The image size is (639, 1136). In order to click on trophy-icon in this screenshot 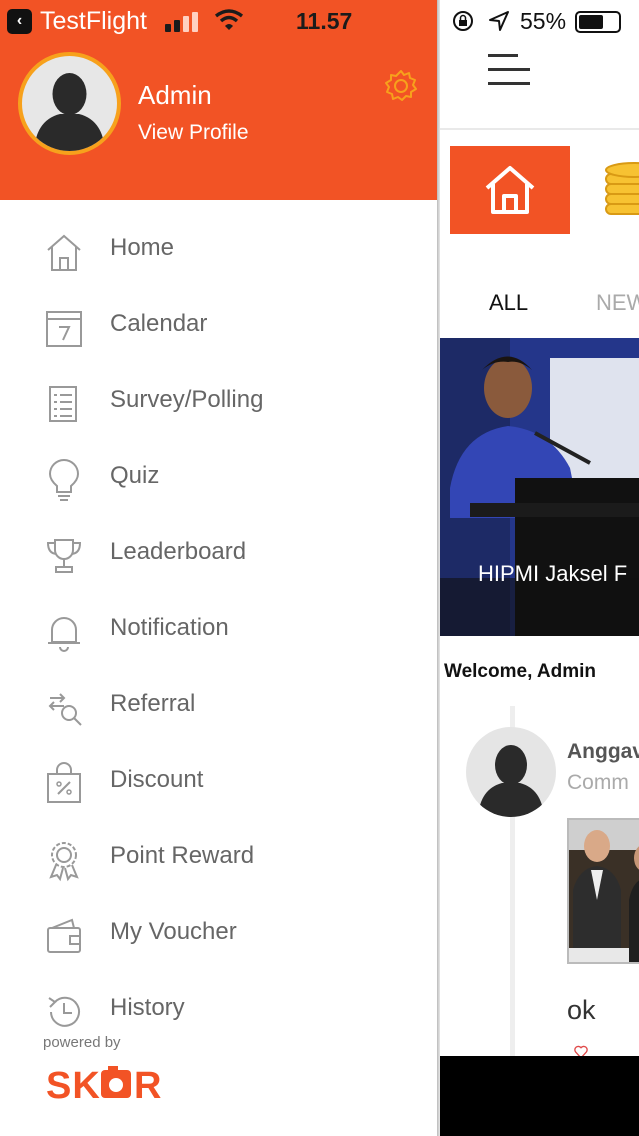, I will do `click(64, 556)`.